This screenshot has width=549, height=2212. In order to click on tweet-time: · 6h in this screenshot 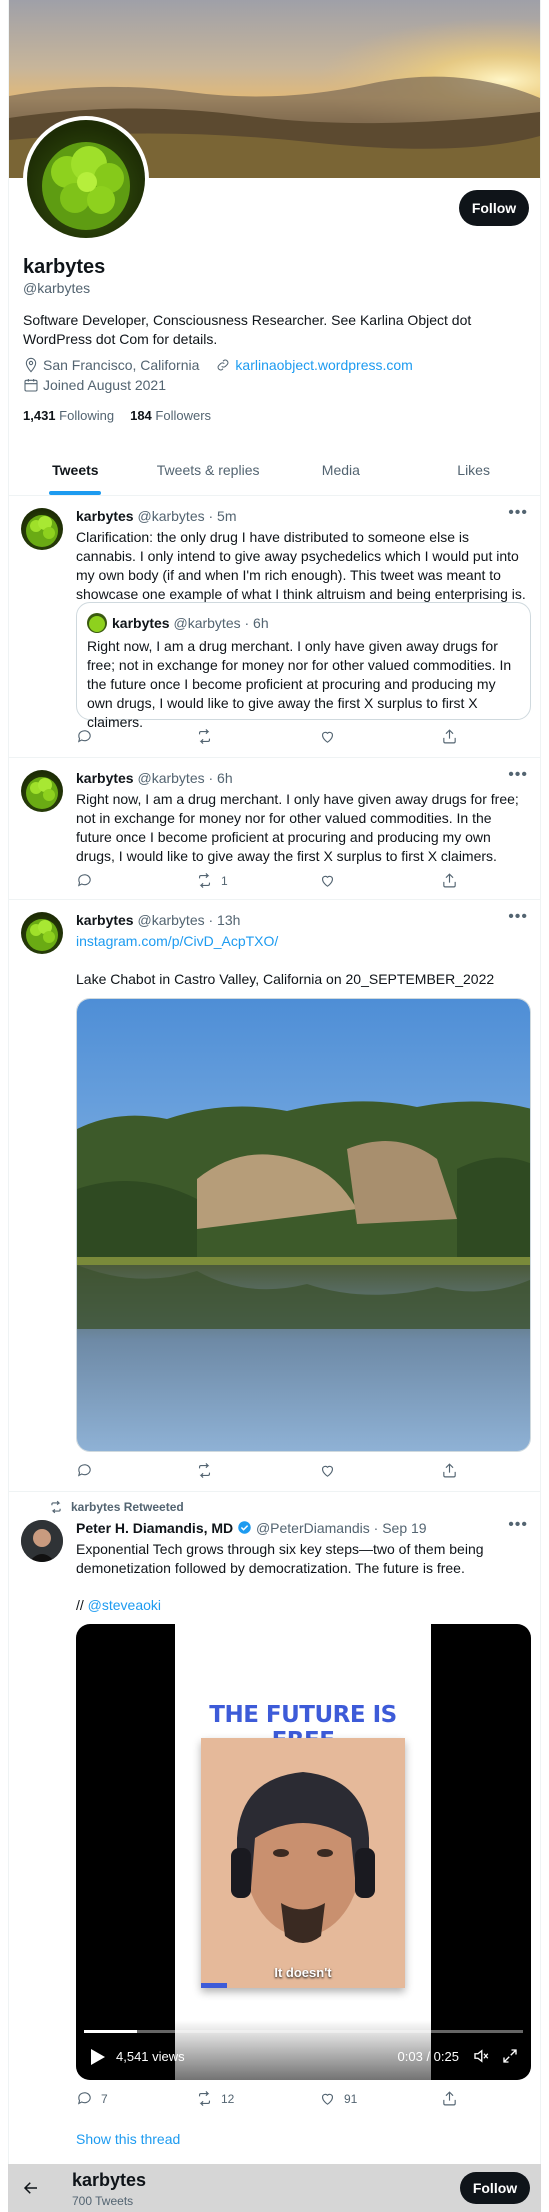, I will do `click(221, 778)`.